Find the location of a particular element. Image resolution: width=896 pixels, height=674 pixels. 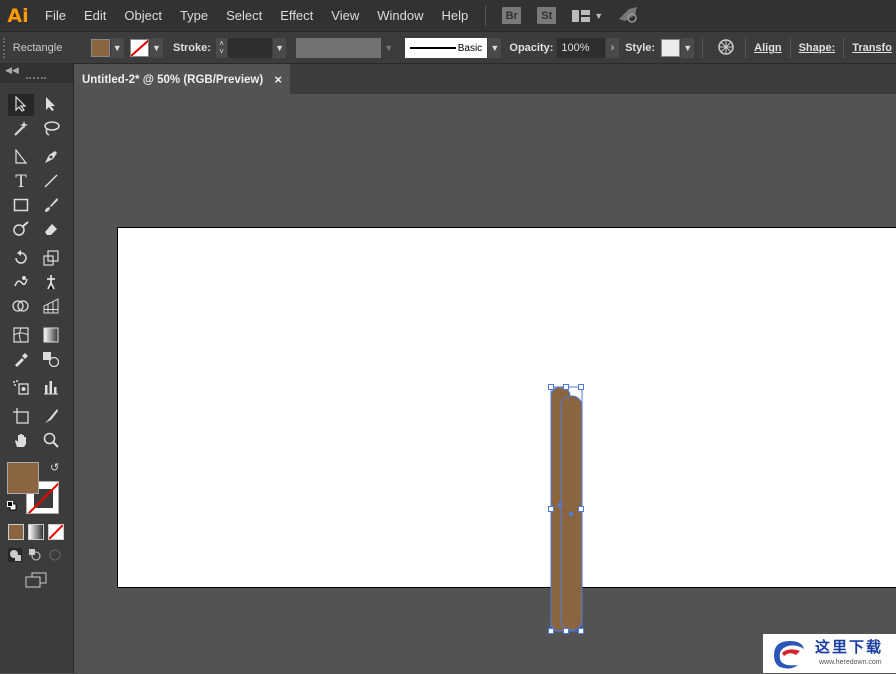

mesh-icon is located at coordinates (21, 336).